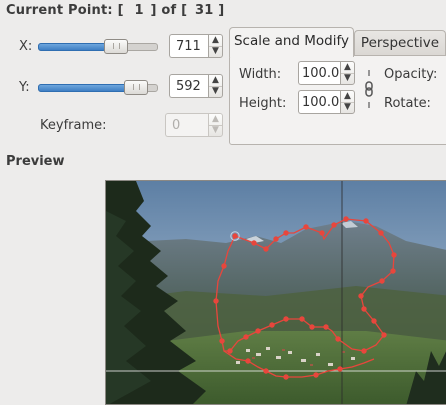 This screenshot has width=446, height=405. Describe the element at coordinates (26, 46) in the screenshot. I see `x-label: X:` at that location.